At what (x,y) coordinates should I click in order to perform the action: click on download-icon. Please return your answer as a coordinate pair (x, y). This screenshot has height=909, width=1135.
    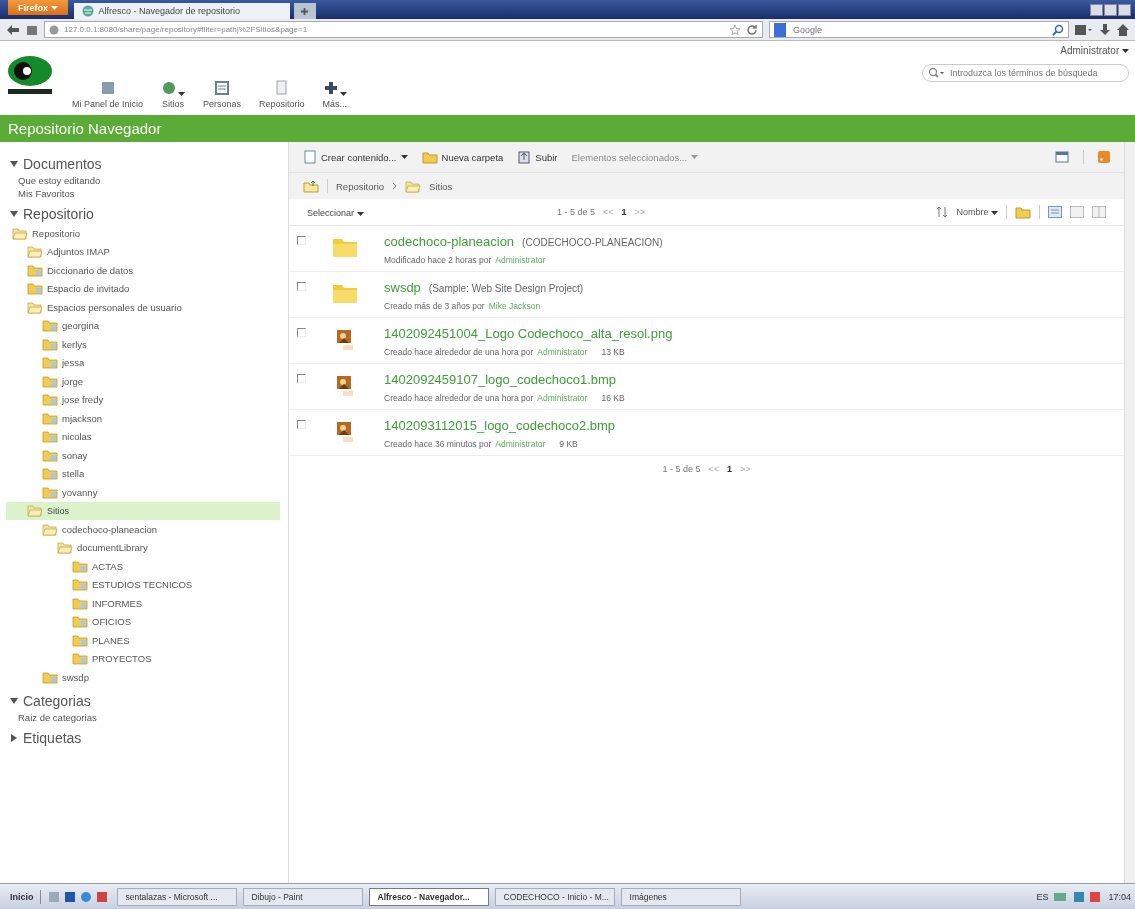
    Looking at the image, I should click on (1105, 29).